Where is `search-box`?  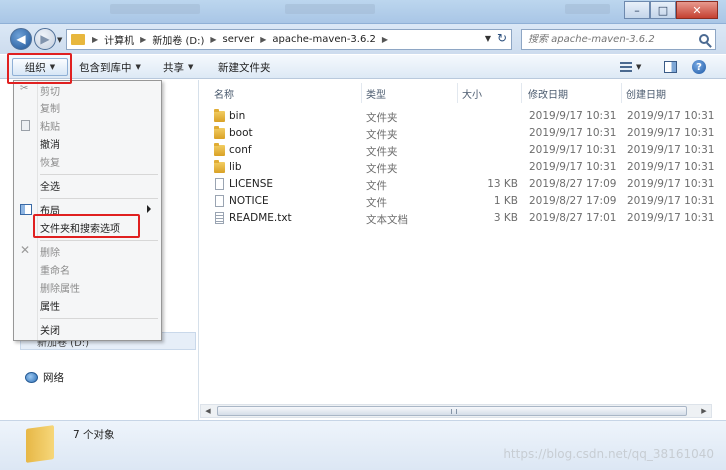 search-box is located at coordinates (618, 39).